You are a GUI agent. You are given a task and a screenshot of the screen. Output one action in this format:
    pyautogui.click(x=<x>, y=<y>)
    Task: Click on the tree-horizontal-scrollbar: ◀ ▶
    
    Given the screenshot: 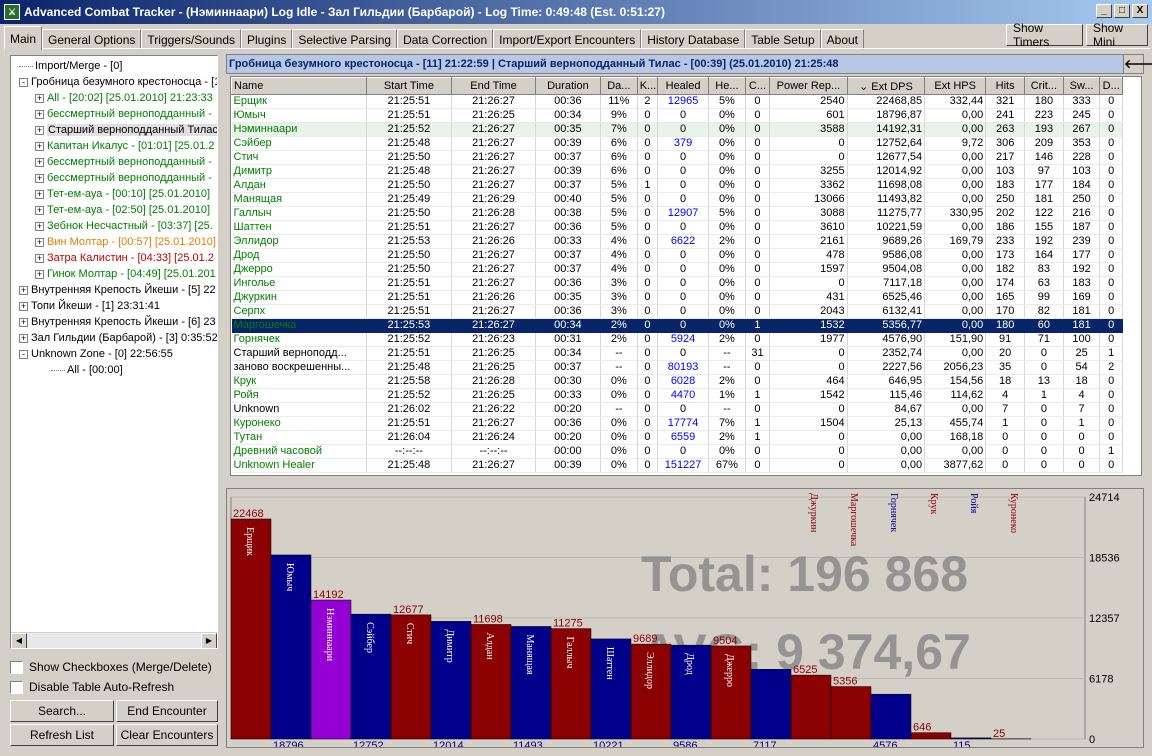 What is the action you would take?
    pyautogui.click(x=114, y=640)
    